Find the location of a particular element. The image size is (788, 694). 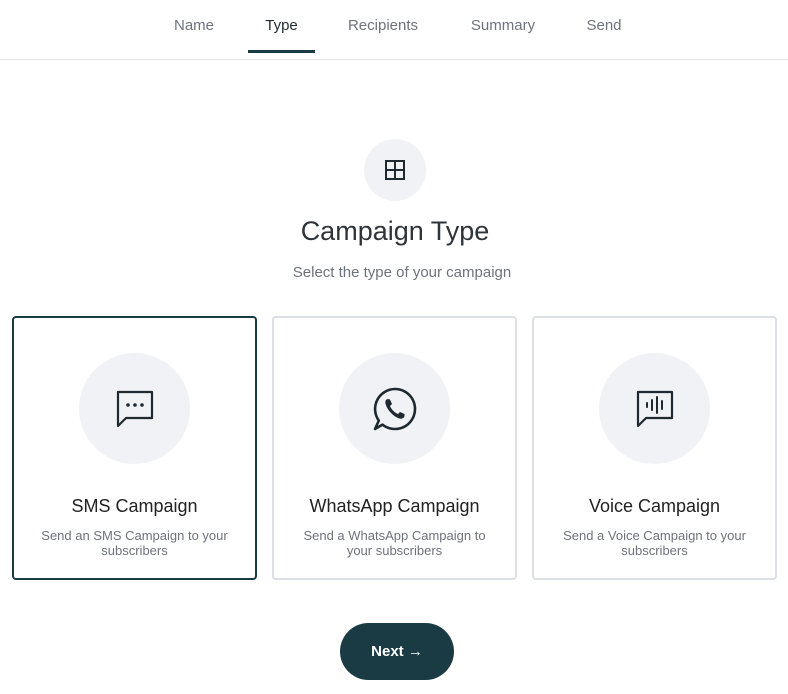

voice-message-icon is located at coordinates (654, 408).